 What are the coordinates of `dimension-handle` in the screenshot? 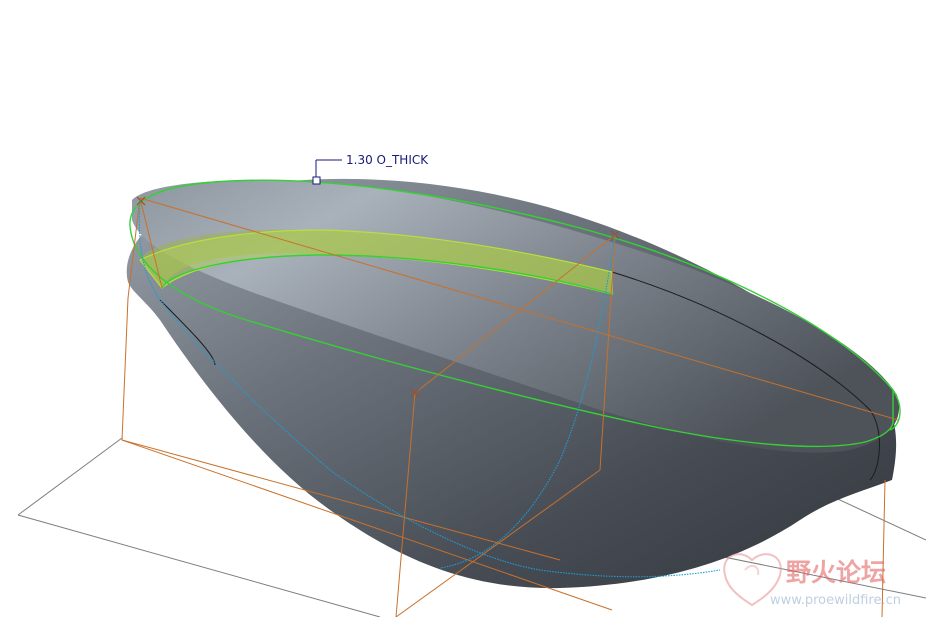 It's located at (316, 180).